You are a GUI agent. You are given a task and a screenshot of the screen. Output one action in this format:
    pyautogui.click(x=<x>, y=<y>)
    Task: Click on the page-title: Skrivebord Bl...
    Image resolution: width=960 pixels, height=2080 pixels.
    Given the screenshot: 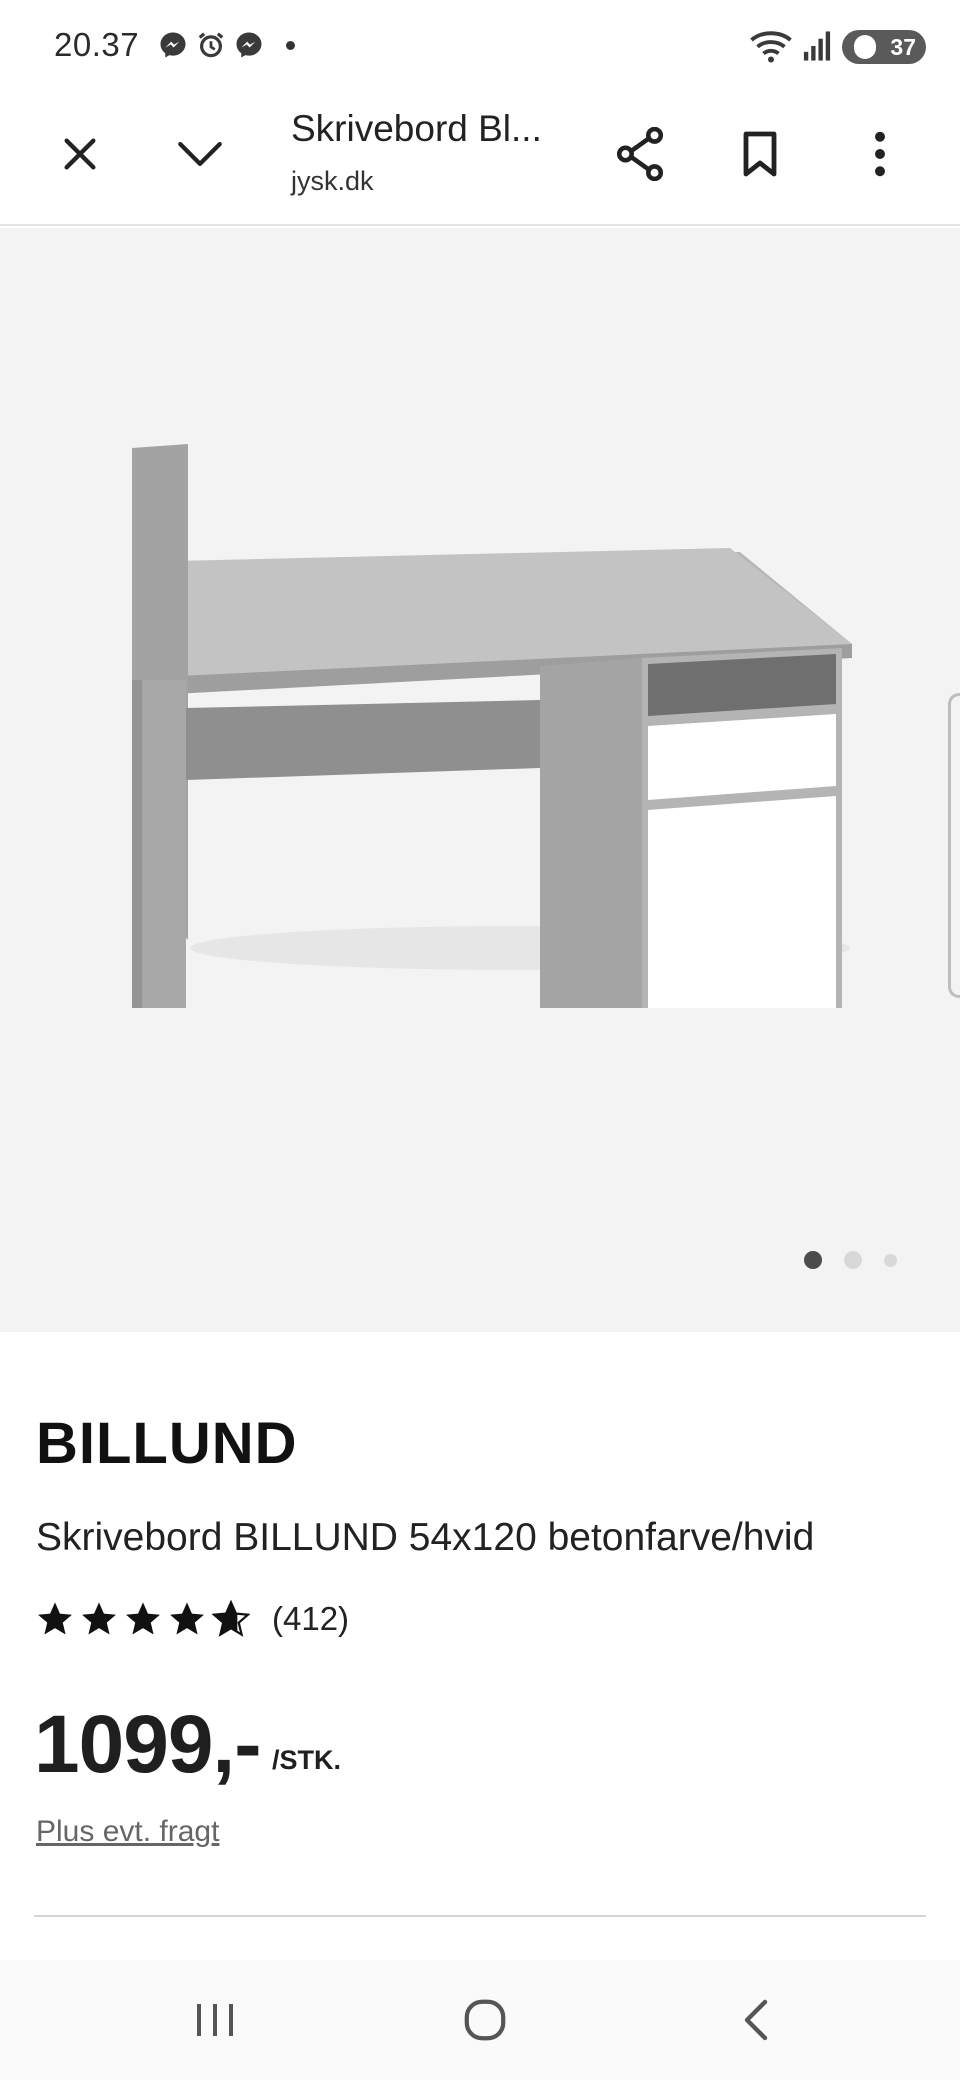 What is the action you would take?
    pyautogui.click(x=431, y=129)
    